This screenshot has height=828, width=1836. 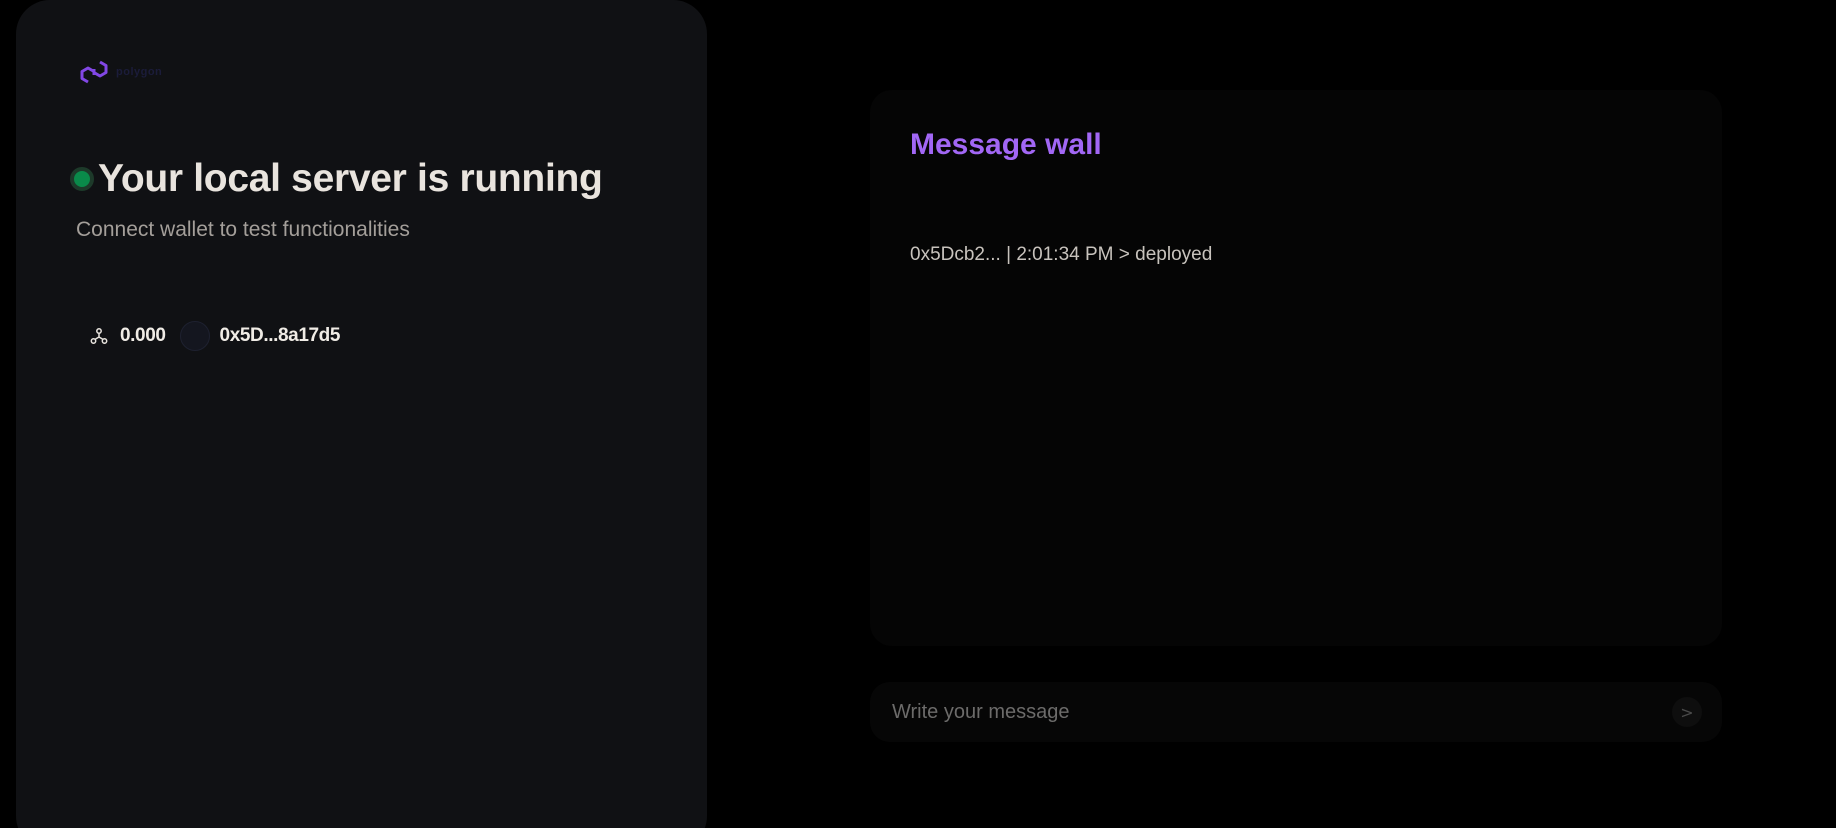 I want to click on message-composer: >, so click(x=1296, y=712).